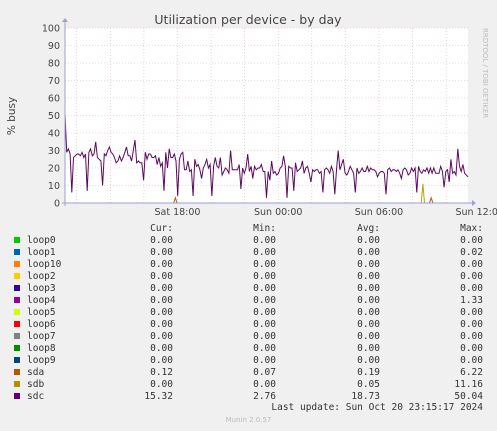 Image resolution: width=497 pixels, height=431 pixels. I want to click on legend-name: loop1, so click(41, 252).